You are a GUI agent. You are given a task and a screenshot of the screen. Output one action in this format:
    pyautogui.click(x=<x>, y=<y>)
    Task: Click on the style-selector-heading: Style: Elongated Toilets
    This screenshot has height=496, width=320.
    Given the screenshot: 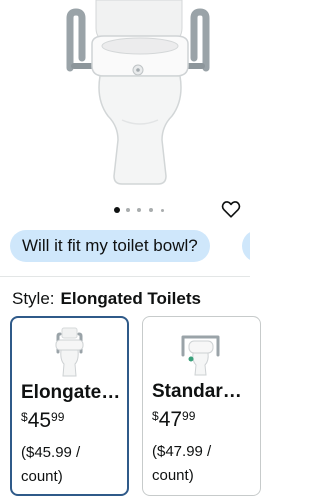 What is the action you would take?
    pyautogui.click(x=106, y=299)
    